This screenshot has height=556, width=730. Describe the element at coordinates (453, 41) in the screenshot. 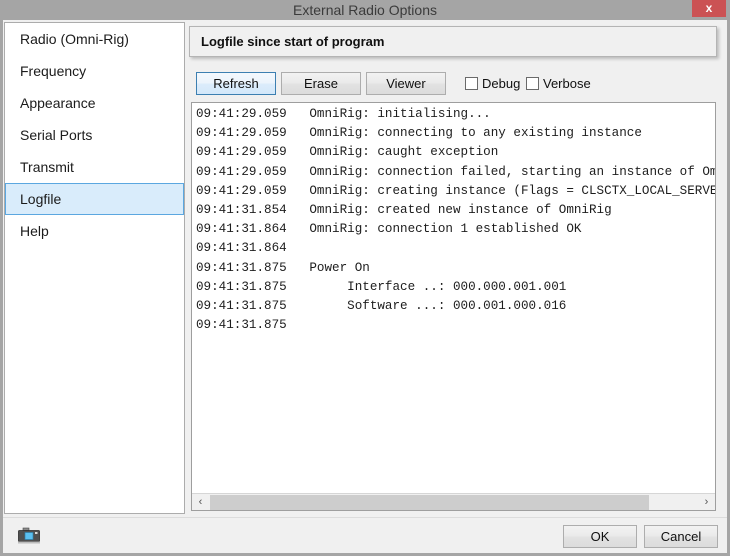

I see `section-header: Logfile since start of program` at that location.